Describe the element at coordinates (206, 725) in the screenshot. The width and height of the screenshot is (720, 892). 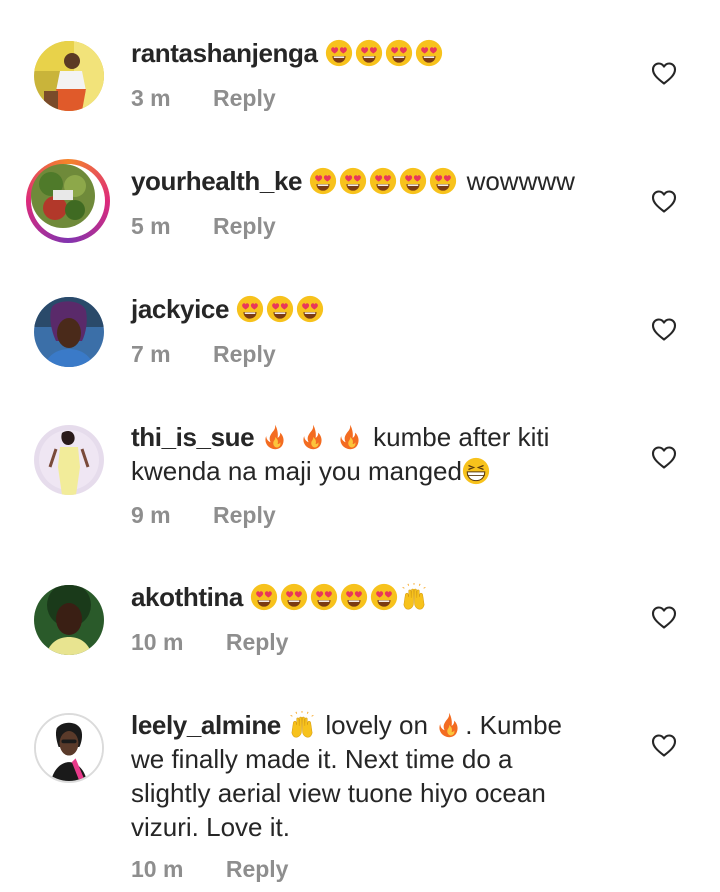
I see `comment-username: leely_almine` at that location.